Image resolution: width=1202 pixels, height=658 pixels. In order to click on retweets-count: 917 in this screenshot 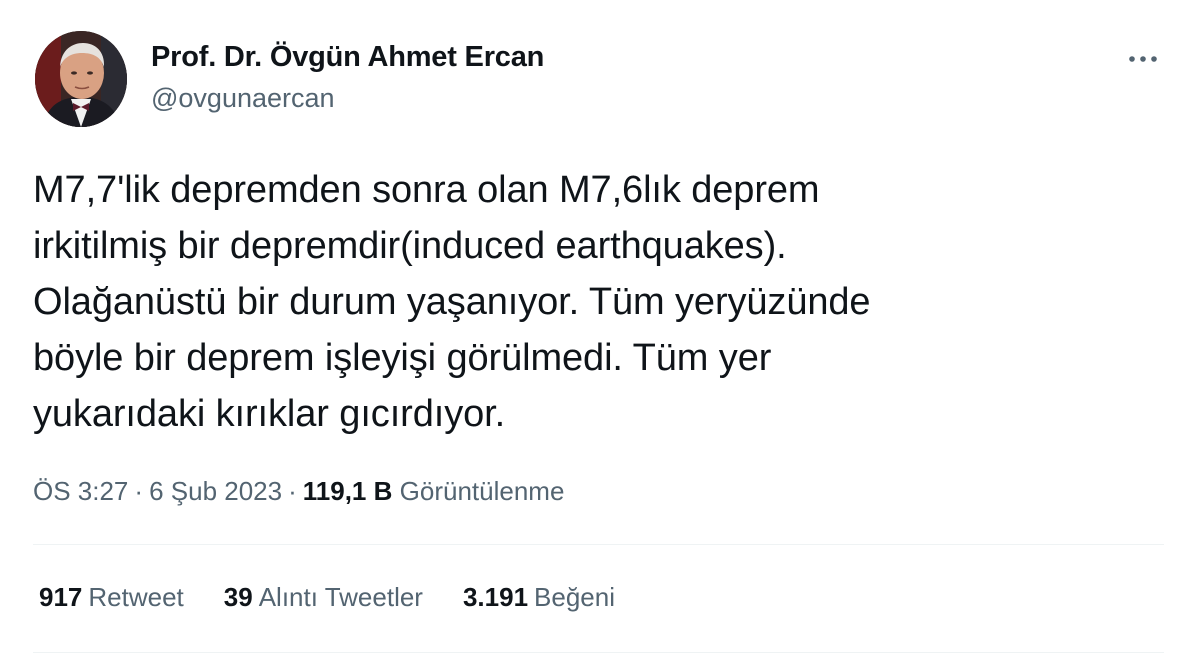, I will do `click(61, 597)`.